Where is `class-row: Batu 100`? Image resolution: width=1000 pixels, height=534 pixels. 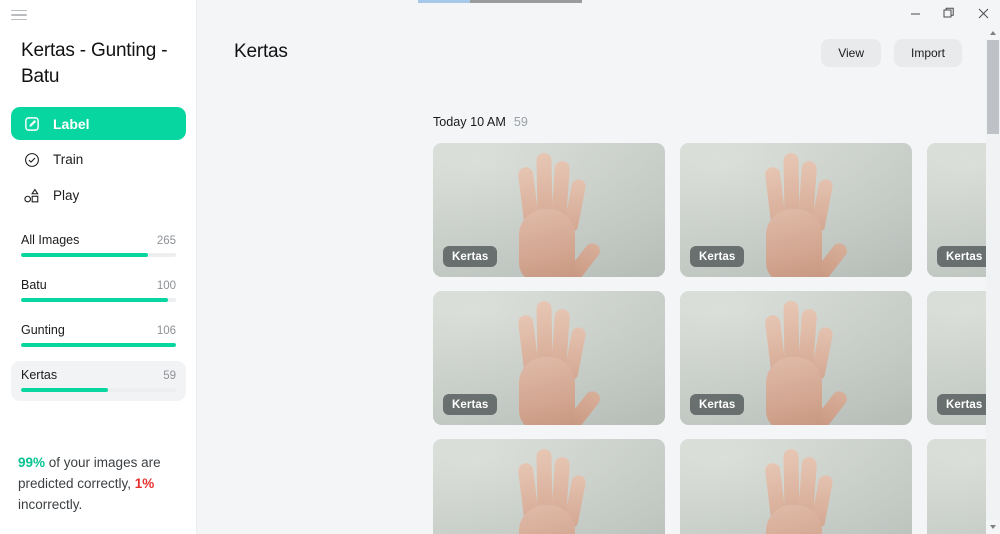 class-row: Batu 100 is located at coordinates (98, 291).